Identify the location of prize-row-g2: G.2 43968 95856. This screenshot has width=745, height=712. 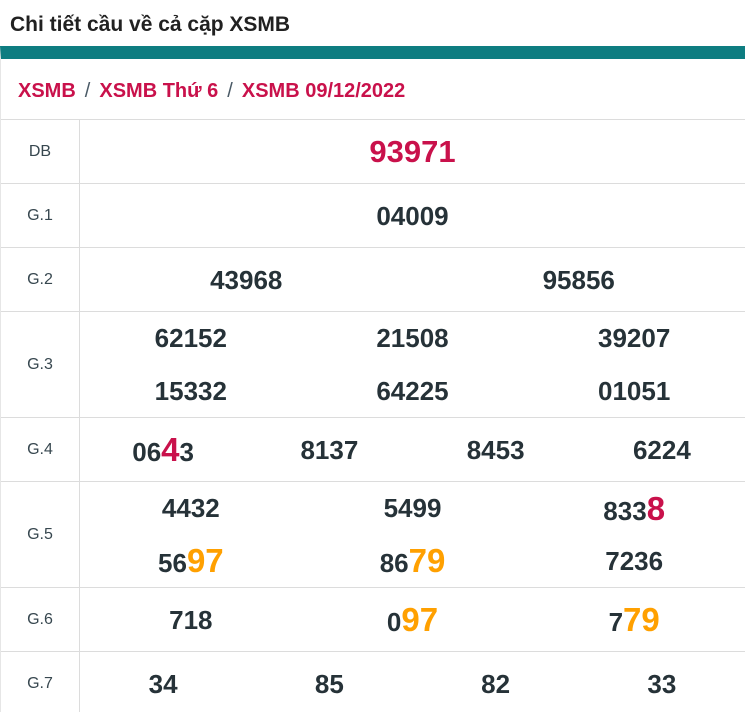
(373, 280).